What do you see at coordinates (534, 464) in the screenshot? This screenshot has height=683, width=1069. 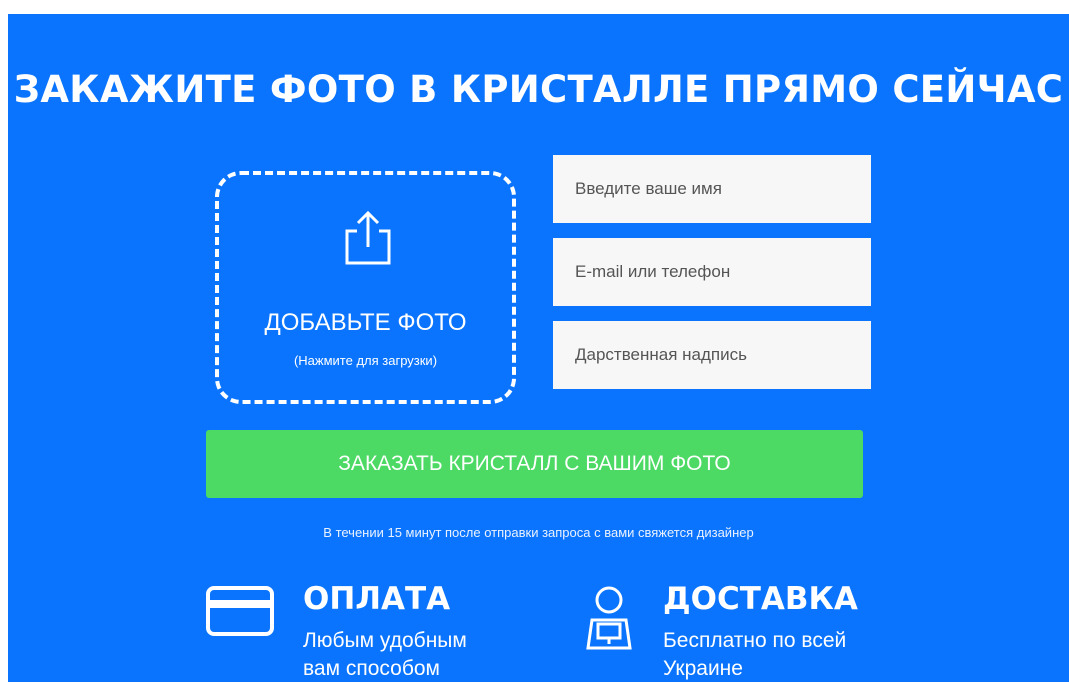 I see `order-button: ЗАКАЗАТЬ КРИСТАЛЛ С ВАШИМ ФОТО` at bounding box center [534, 464].